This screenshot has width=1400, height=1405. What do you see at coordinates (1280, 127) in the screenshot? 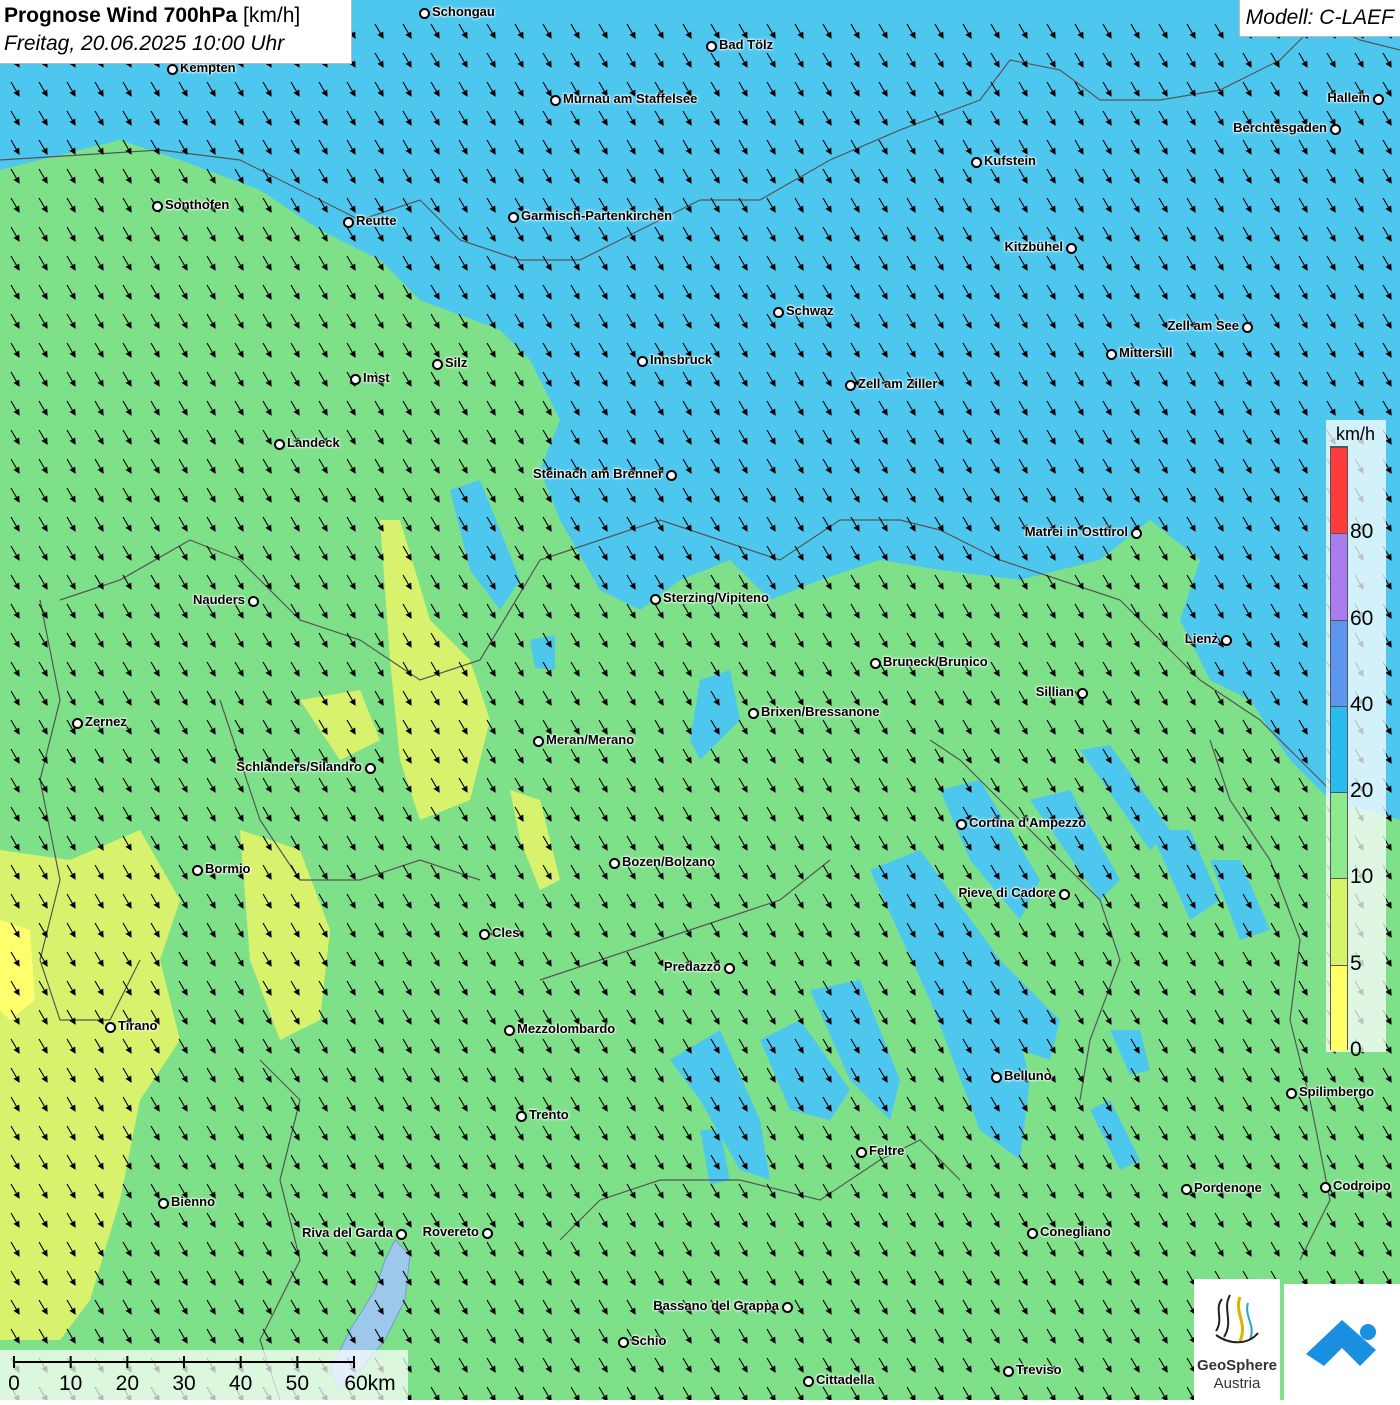
I see `city-name: Berchtesgaden` at bounding box center [1280, 127].